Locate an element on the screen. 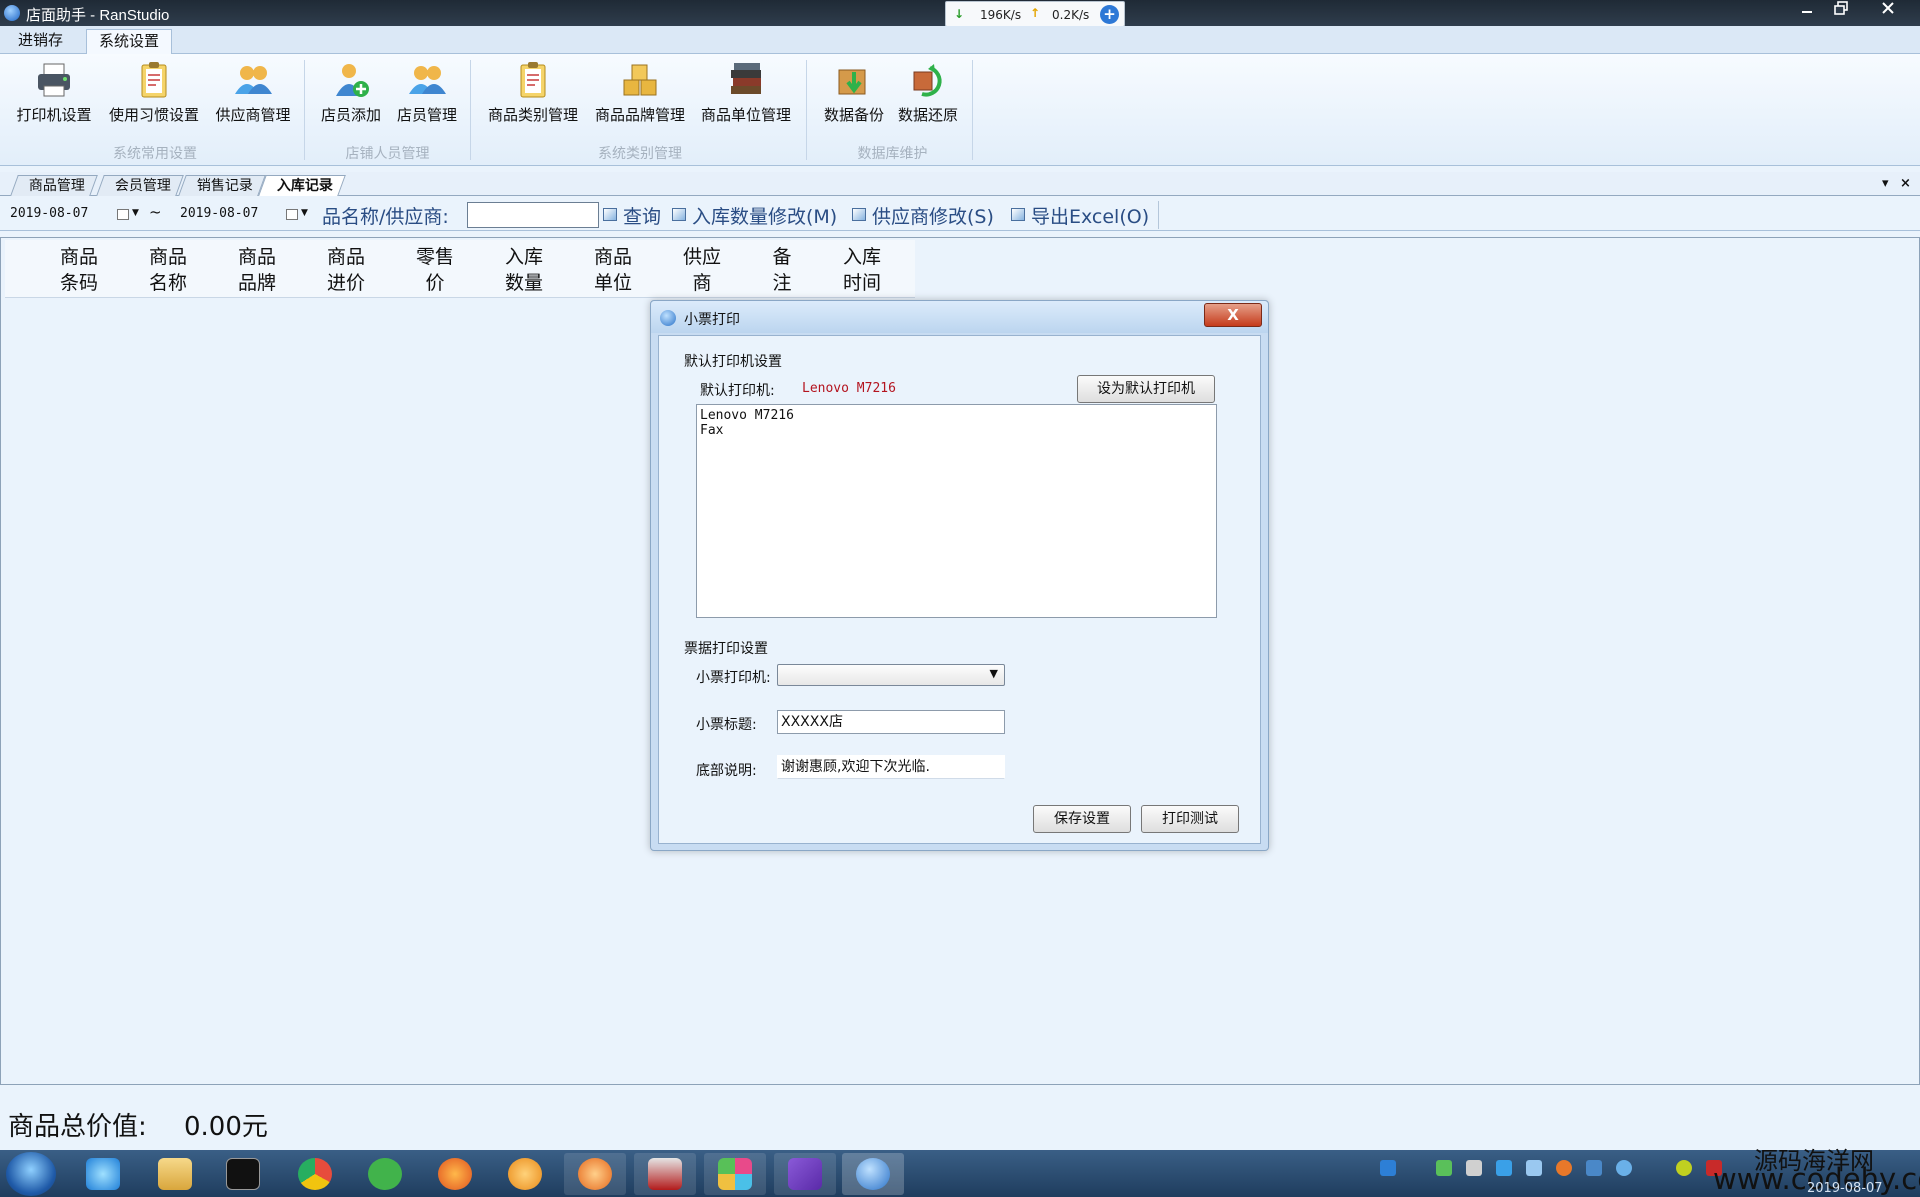 This screenshot has width=1920, height=1197. search-icon is located at coordinates (1388, 1168).